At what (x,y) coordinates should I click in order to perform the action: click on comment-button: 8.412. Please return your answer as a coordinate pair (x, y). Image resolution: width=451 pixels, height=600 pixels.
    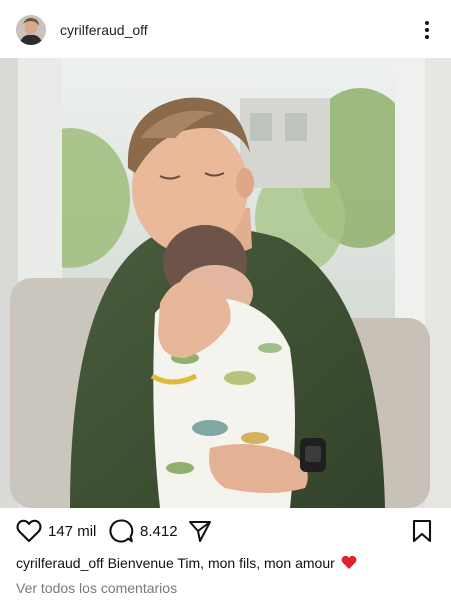
    Looking at the image, I should click on (143, 531).